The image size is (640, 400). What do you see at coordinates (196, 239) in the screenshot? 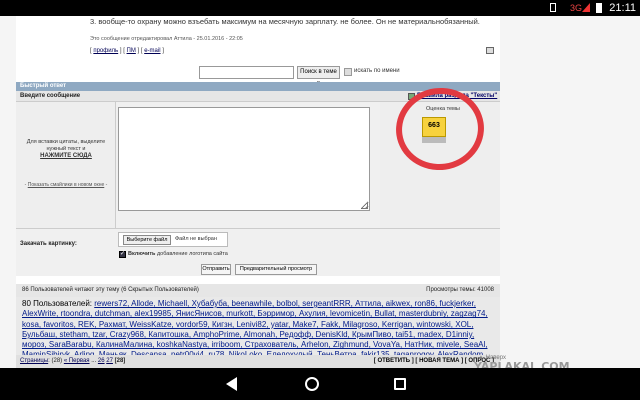
I see `file-status: Файл не выбран` at bounding box center [196, 239].